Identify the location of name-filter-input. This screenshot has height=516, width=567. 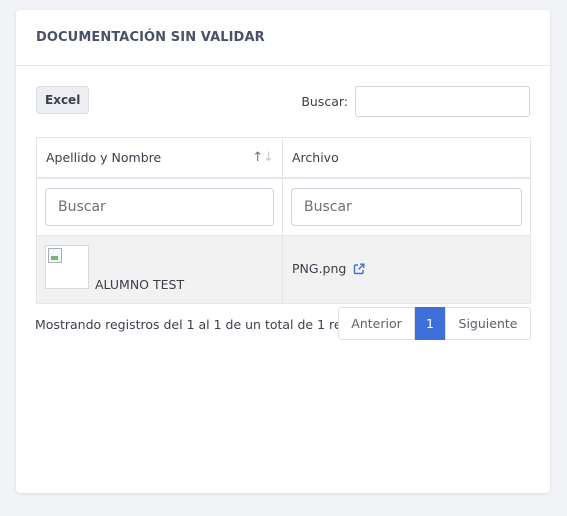
(159, 206).